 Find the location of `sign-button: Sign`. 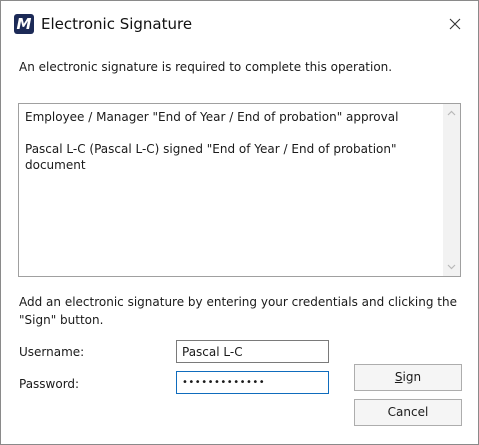

sign-button: Sign is located at coordinates (408, 377).